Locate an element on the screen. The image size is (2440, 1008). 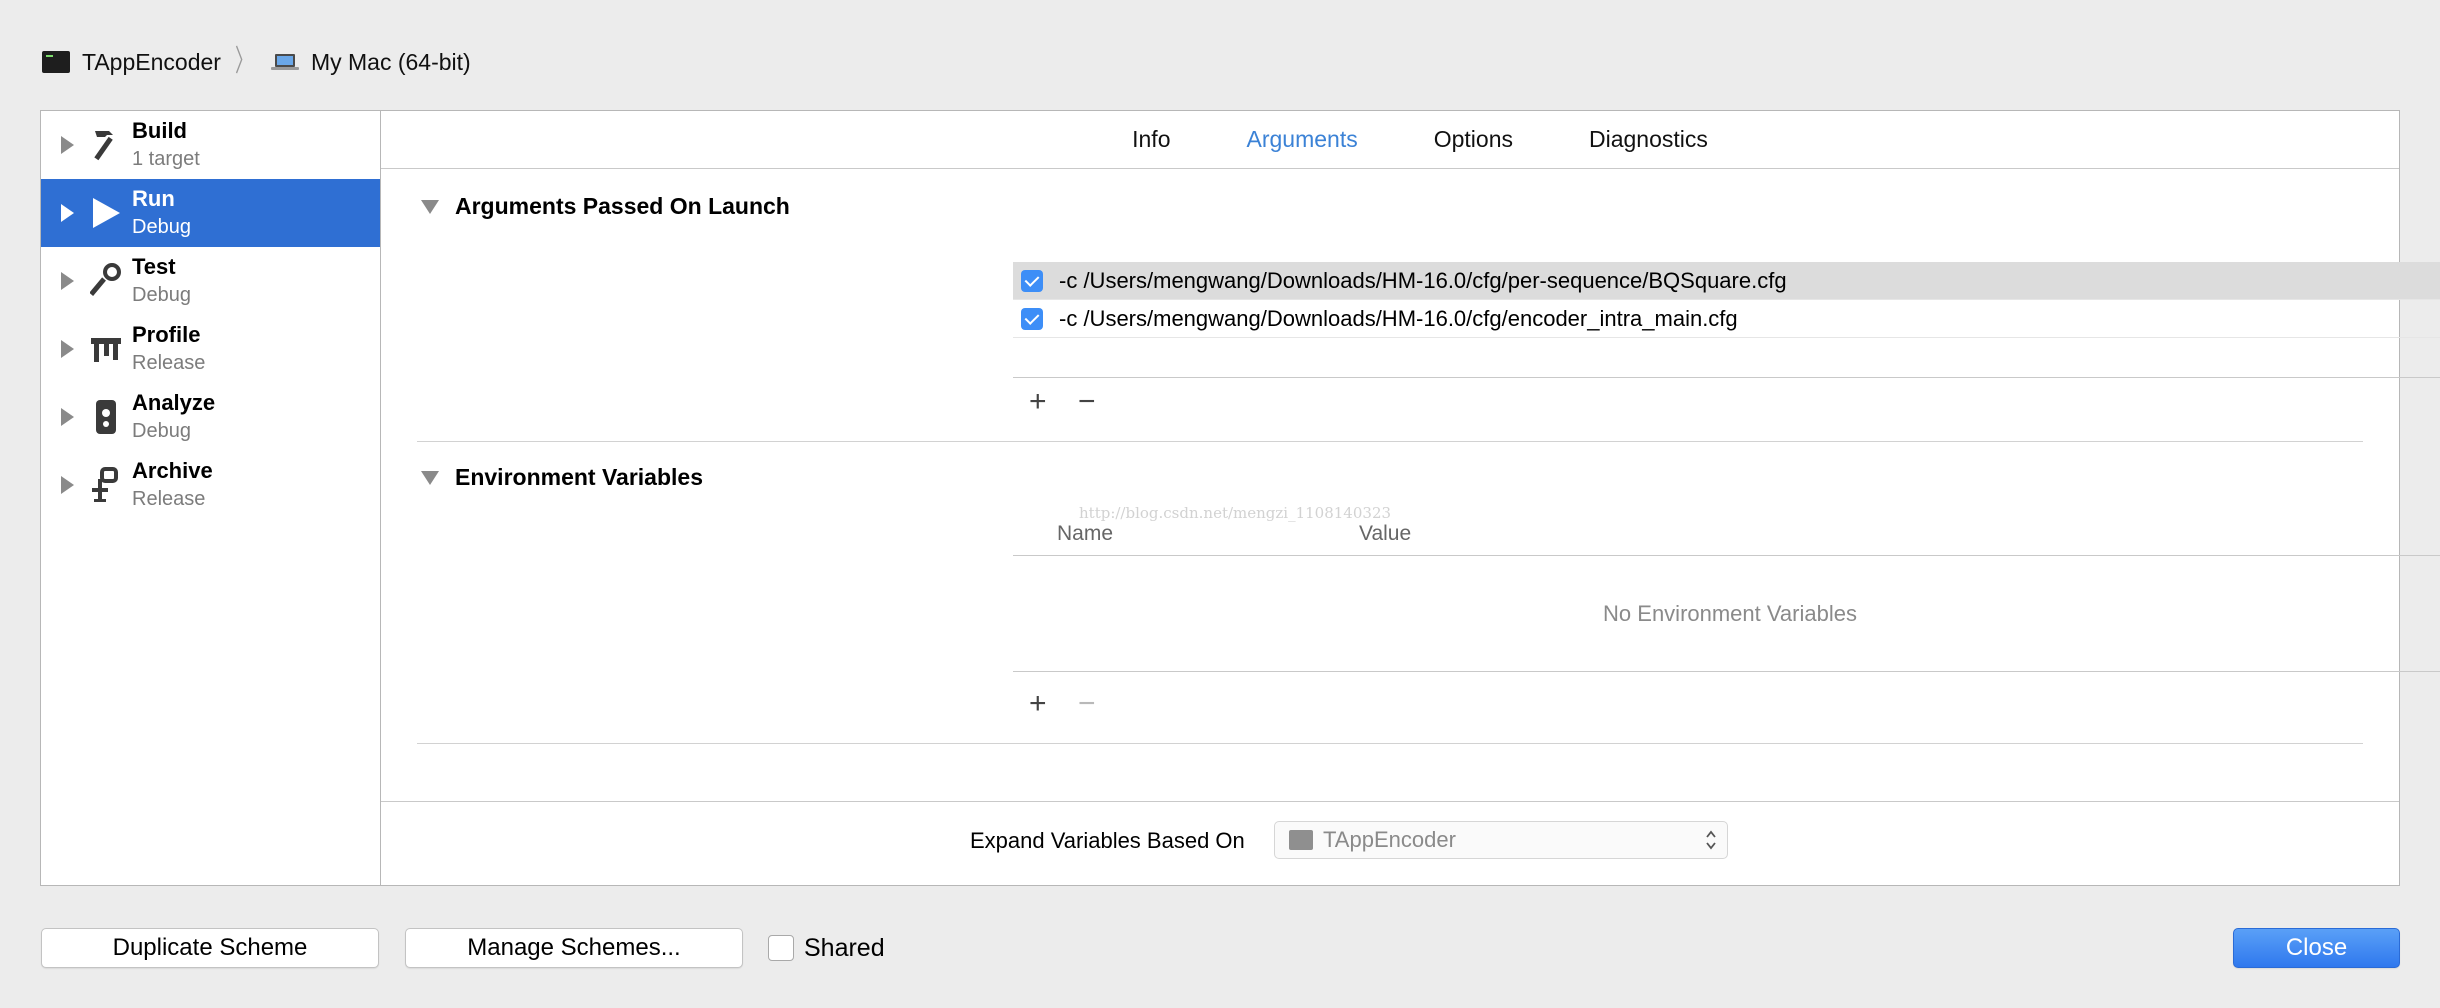
sidebar-item-title: Build is located at coordinates (159, 130).